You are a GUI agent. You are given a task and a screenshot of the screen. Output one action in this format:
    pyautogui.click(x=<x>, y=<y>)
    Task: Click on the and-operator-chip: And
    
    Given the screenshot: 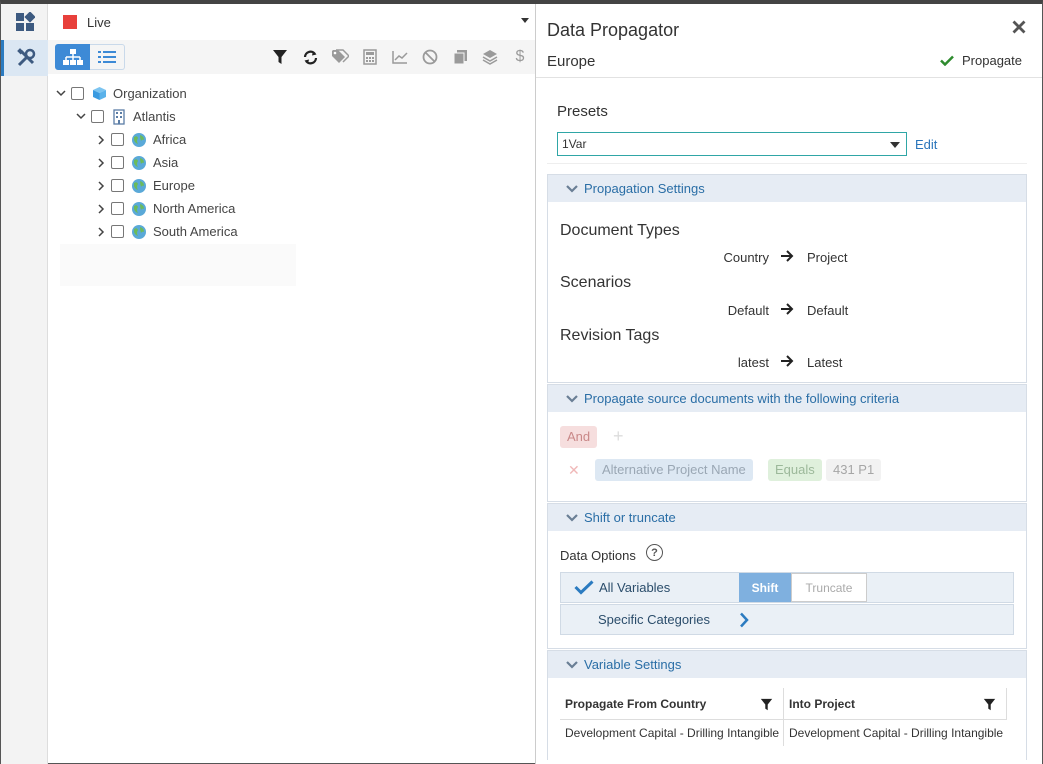 What is the action you would take?
    pyautogui.click(x=579, y=437)
    